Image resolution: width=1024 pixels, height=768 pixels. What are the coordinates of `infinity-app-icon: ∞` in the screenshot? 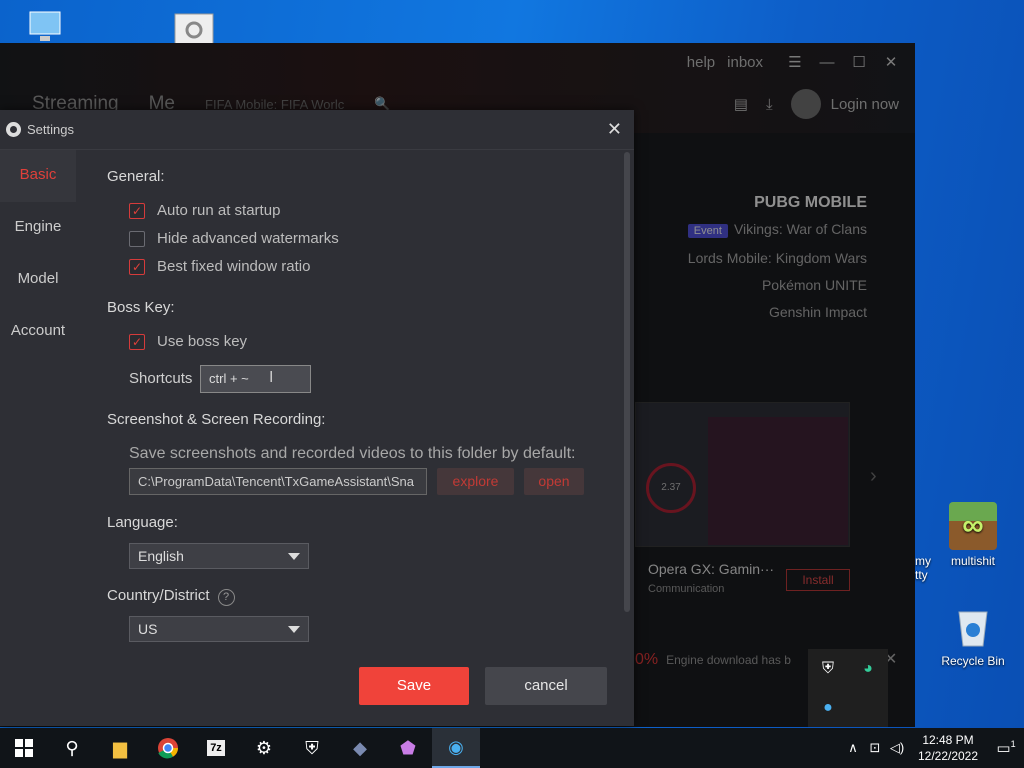 It's located at (973, 526).